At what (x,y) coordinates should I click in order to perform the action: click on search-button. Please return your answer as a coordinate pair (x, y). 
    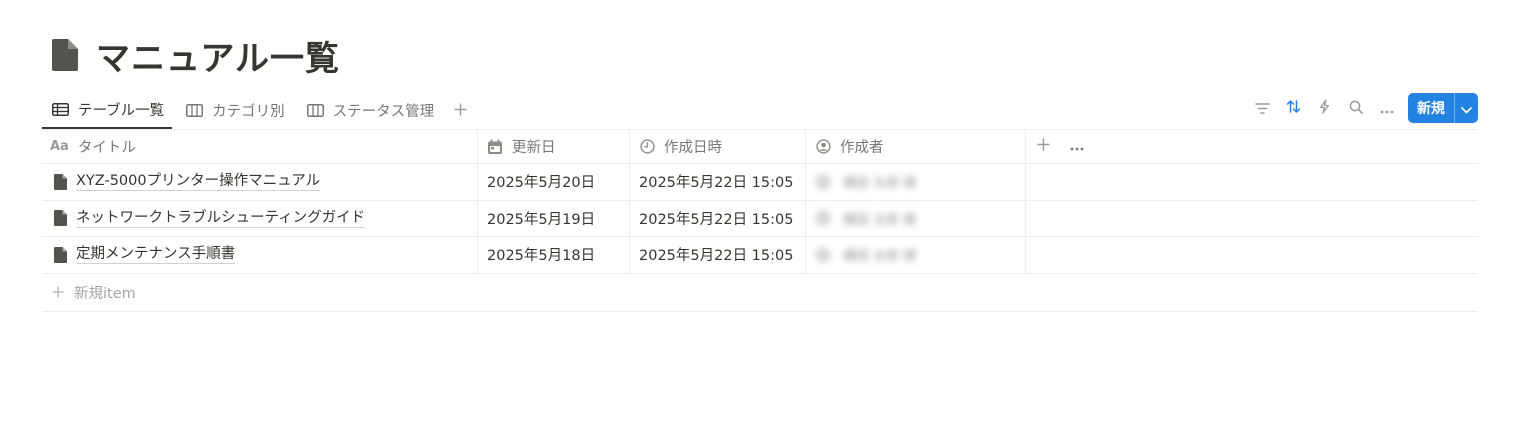
    Looking at the image, I should click on (1355, 108).